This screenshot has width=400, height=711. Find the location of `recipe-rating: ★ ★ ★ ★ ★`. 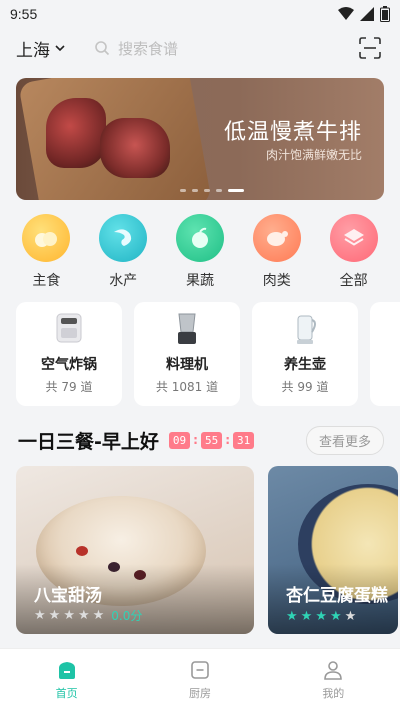

recipe-rating: ★ ★ ★ ★ ★ is located at coordinates (321, 616).